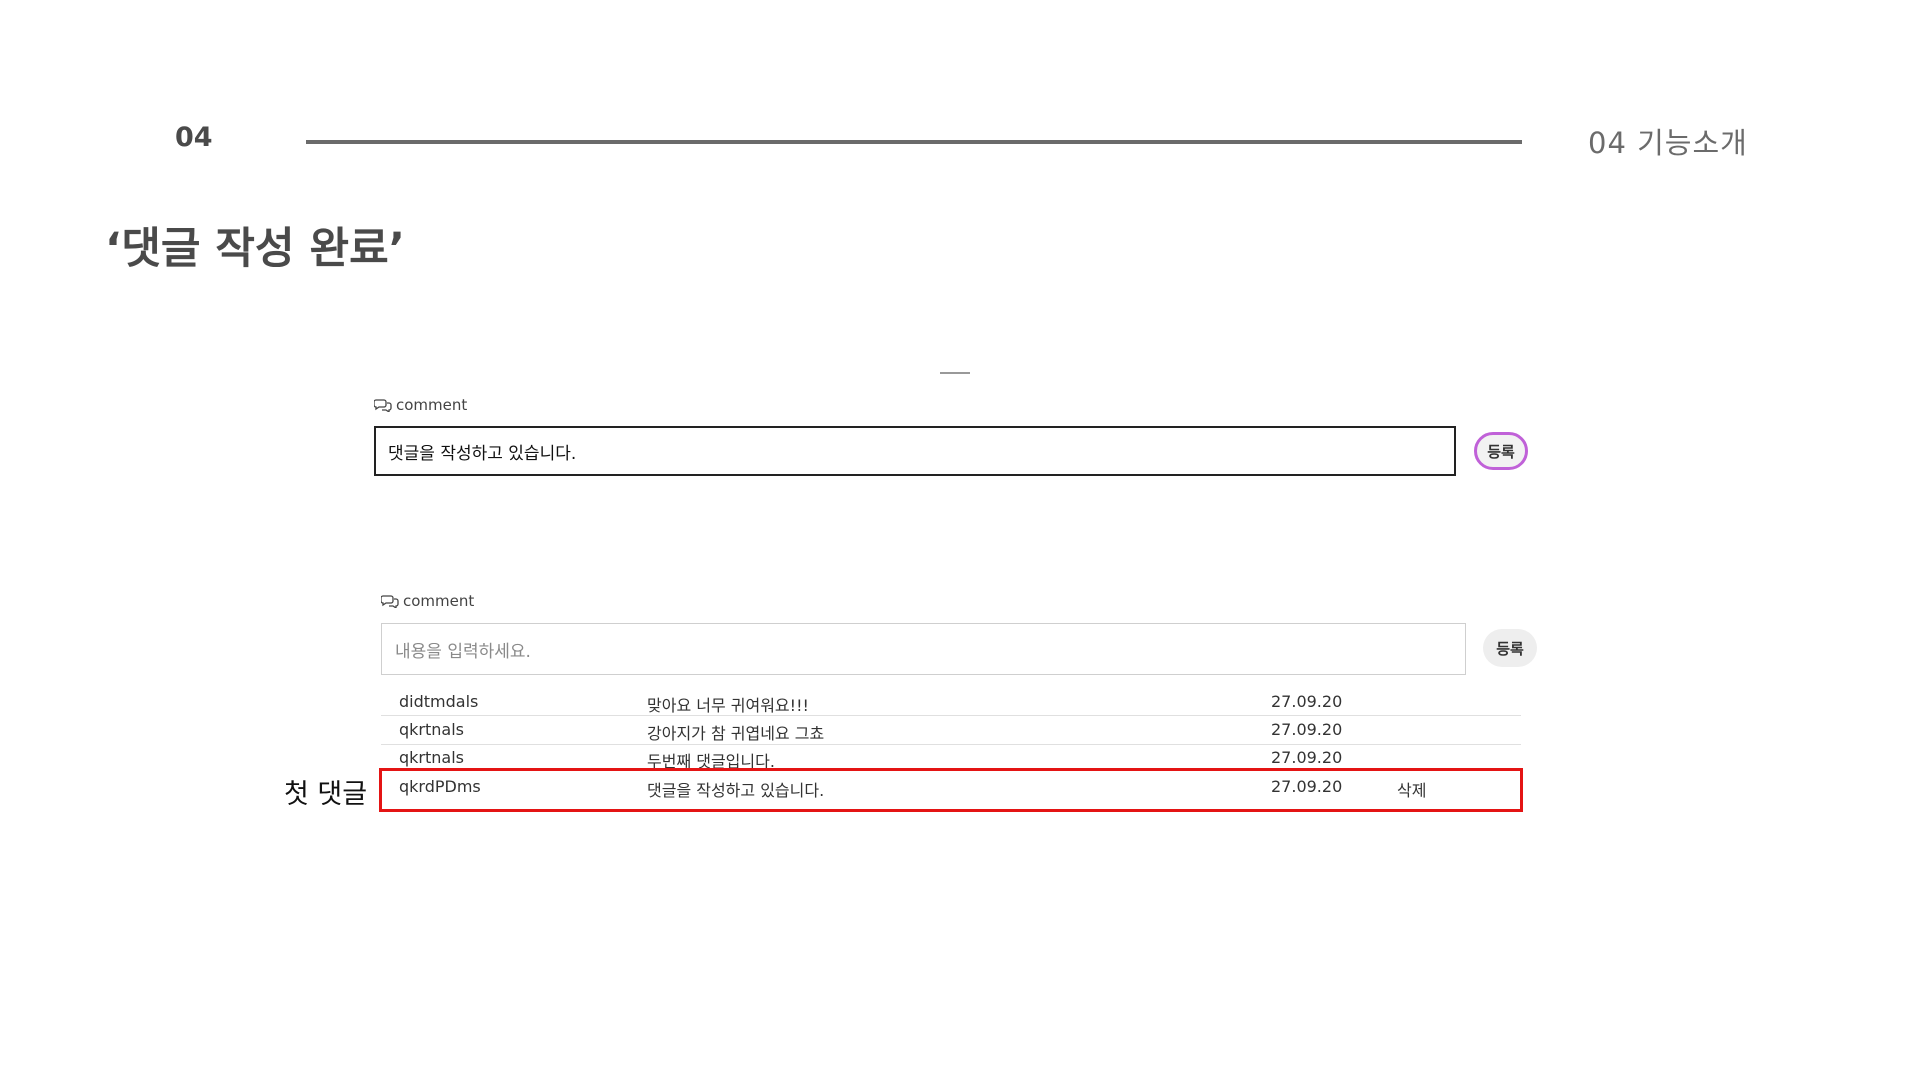  I want to click on section-label: 04 기능소개, so click(1668, 143).